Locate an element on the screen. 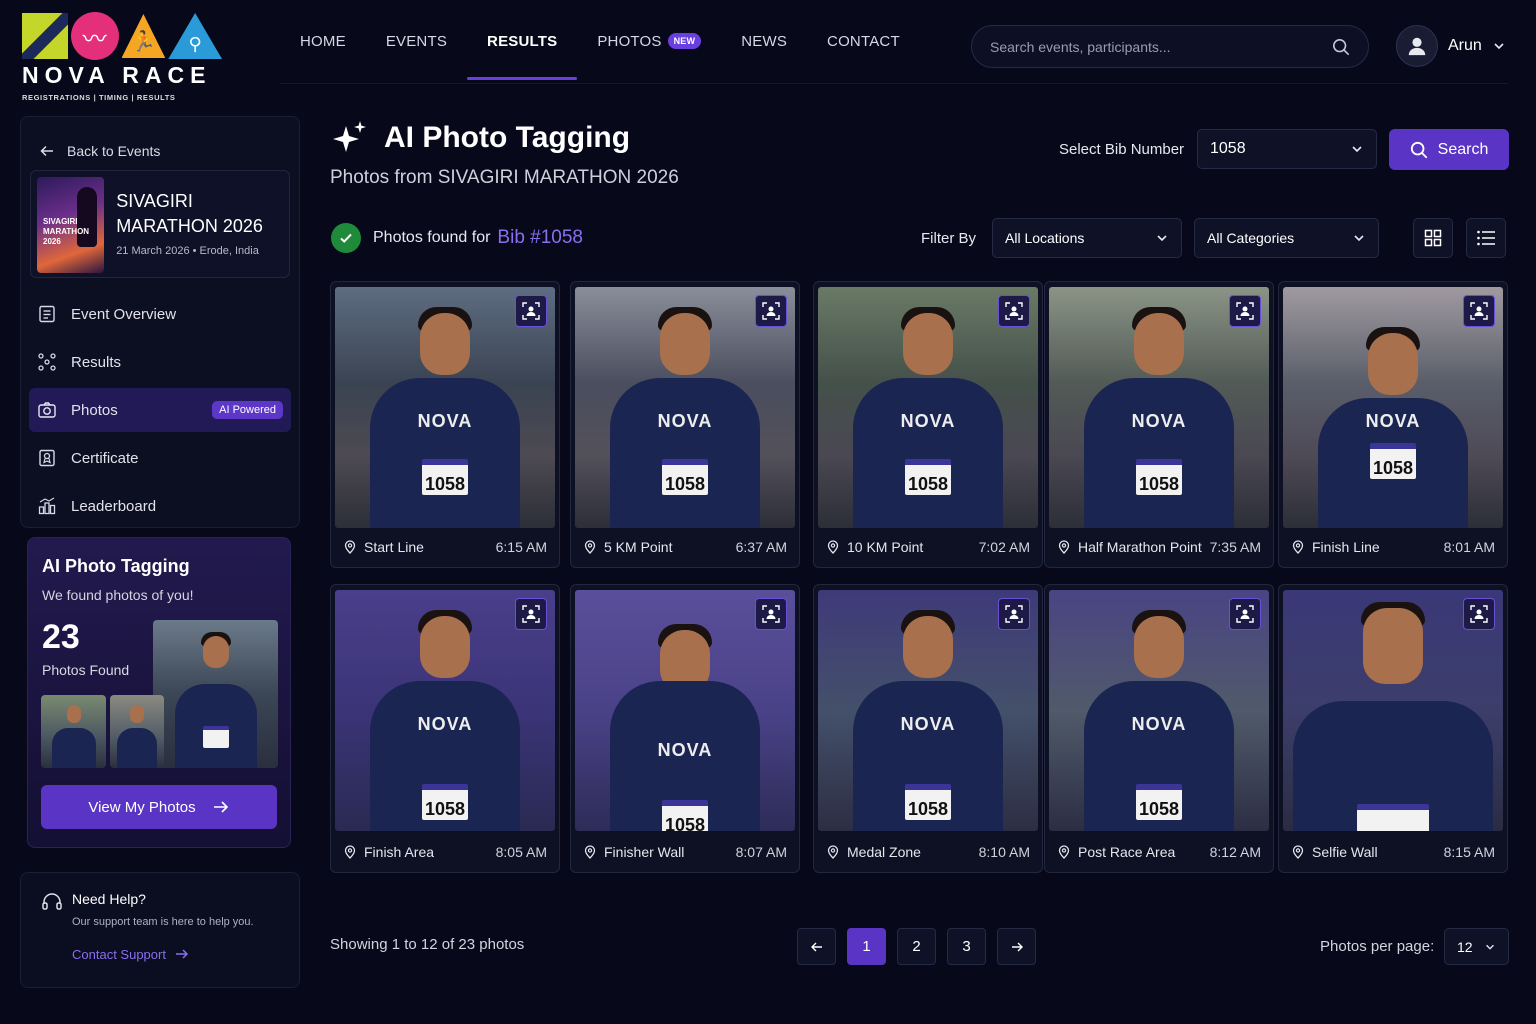 The image size is (1536, 1024). photo-card: Selfie Wall 8:15 AM is located at coordinates (1393, 728).